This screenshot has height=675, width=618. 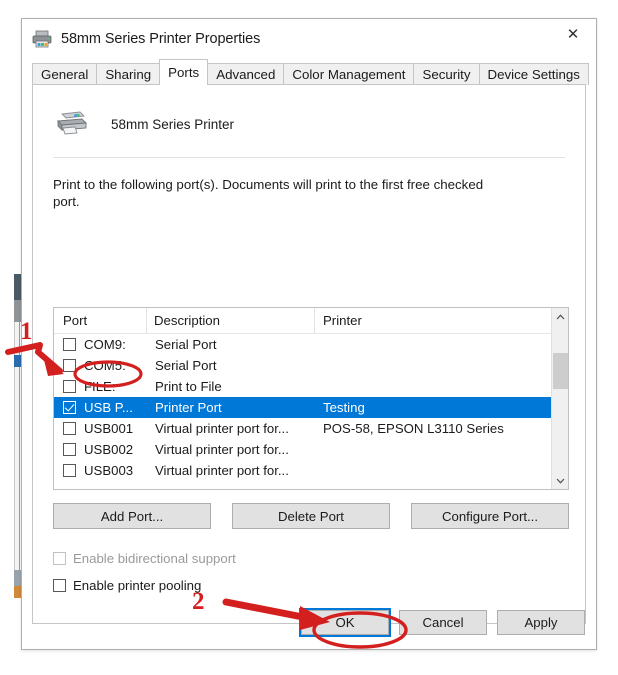 I want to click on chevron-down-icon, so click(x=560, y=480).